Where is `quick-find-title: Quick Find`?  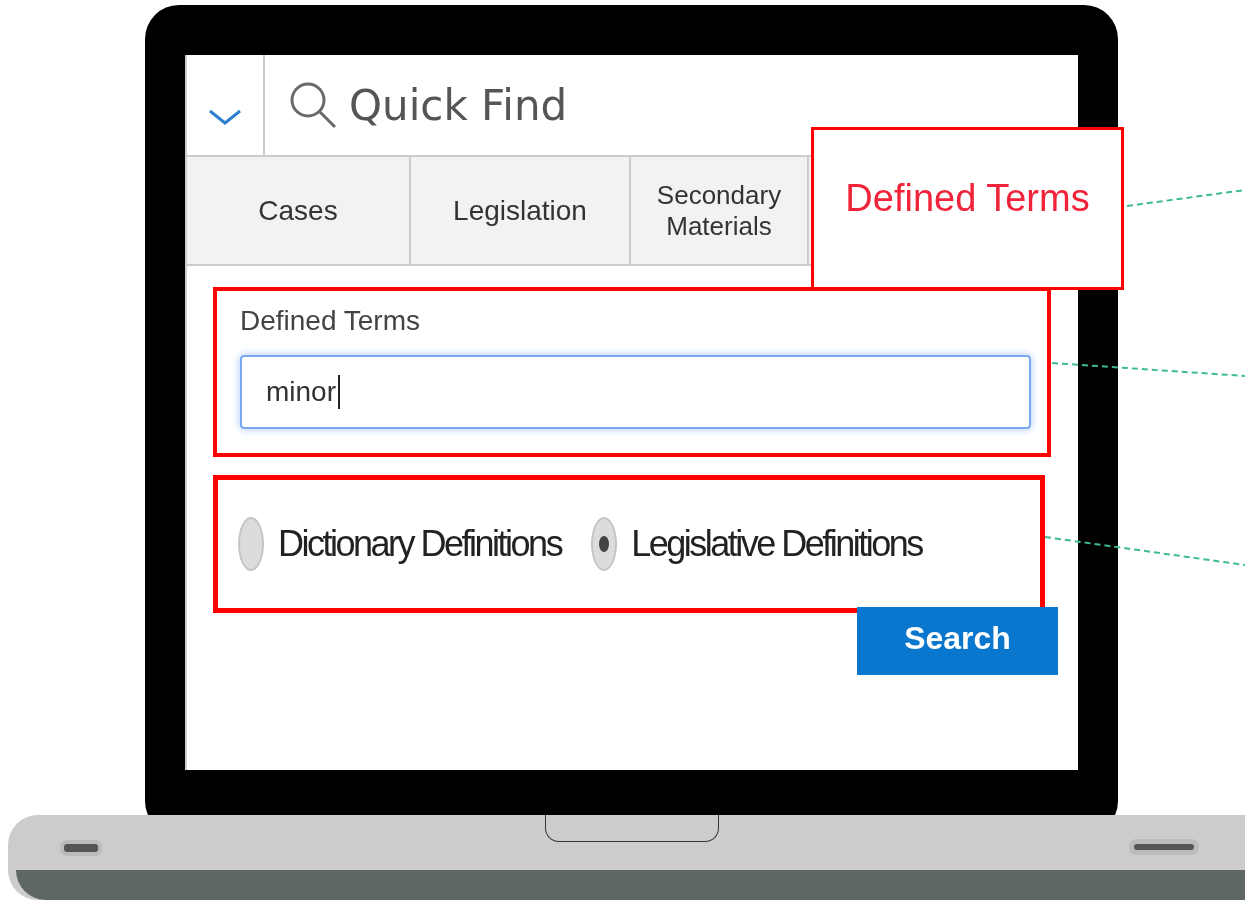
quick-find-title: Quick Find is located at coordinates (458, 105).